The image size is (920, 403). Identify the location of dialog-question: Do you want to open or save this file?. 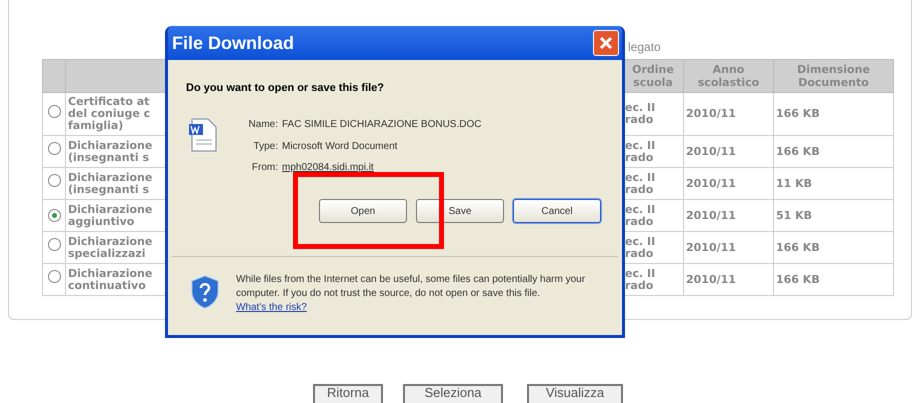
(285, 88).